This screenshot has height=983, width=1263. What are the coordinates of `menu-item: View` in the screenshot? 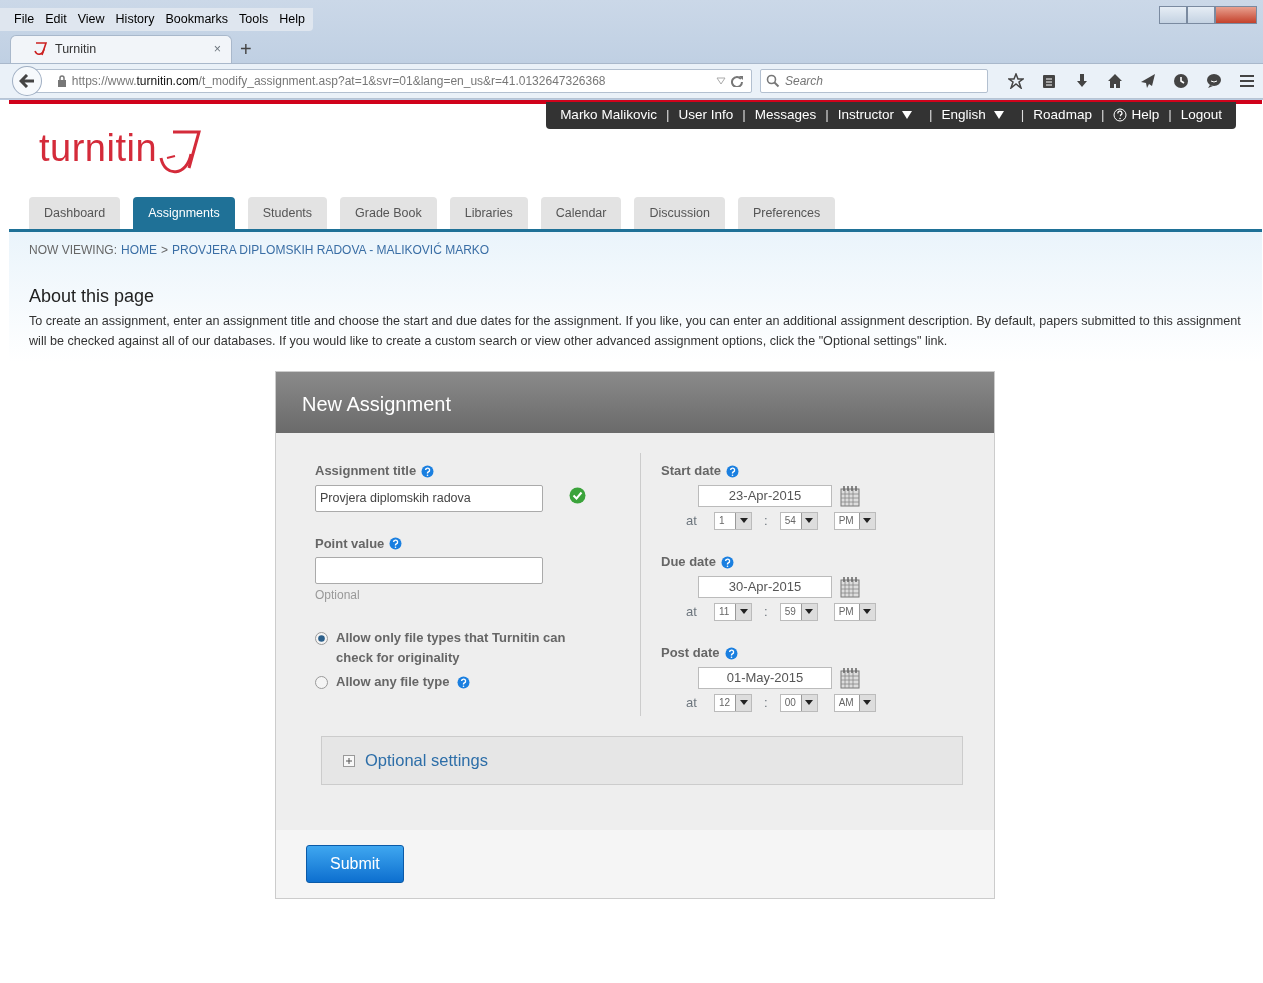 It's located at (91, 19).